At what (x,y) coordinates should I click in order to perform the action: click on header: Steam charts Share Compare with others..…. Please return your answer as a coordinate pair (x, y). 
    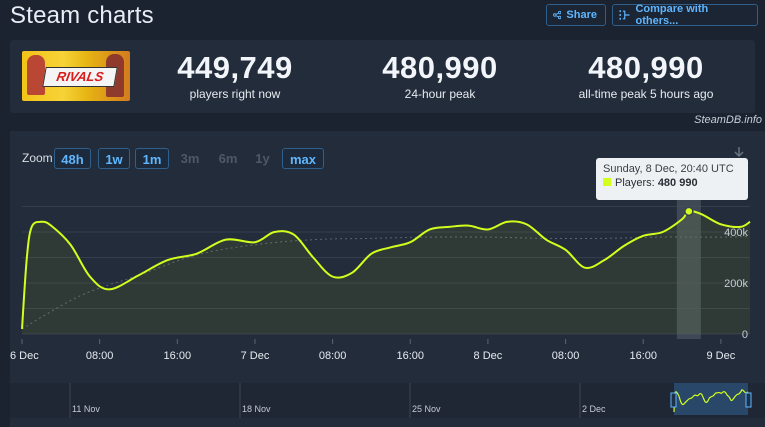
    Looking at the image, I should click on (382, 18).